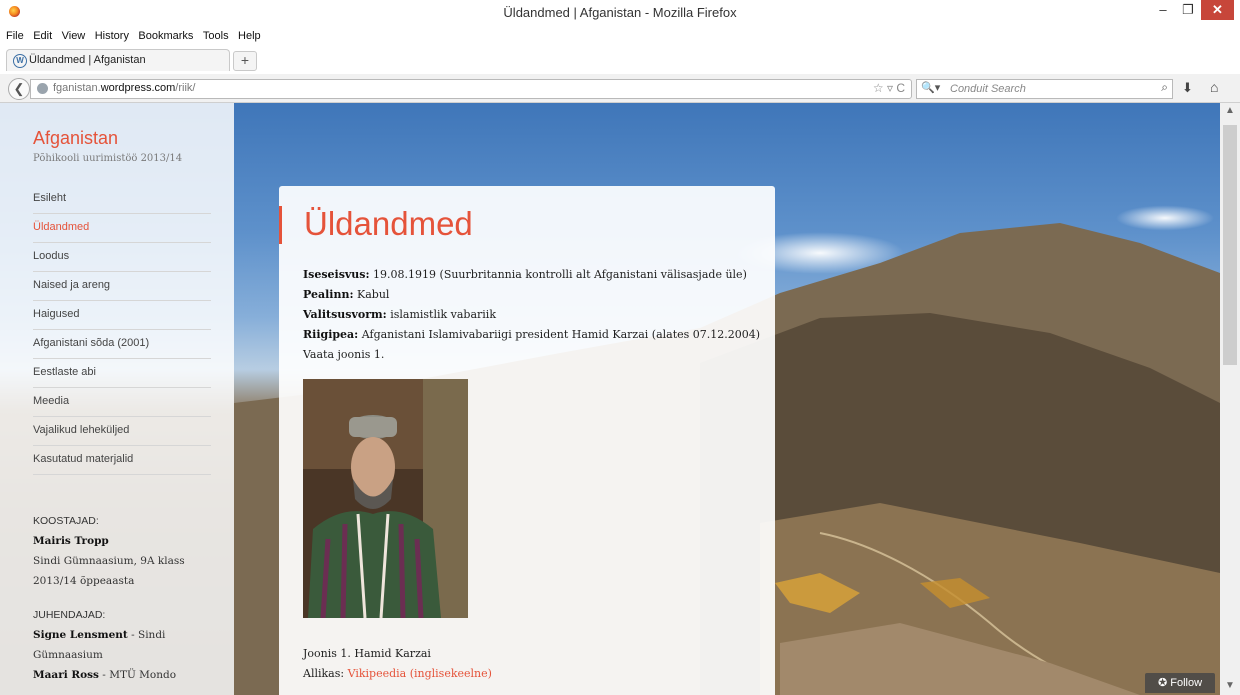 The width and height of the screenshot is (1240, 695). Describe the element at coordinates (1214, 87) in the screenshot. I see `home-icon: ⌂` at that location.